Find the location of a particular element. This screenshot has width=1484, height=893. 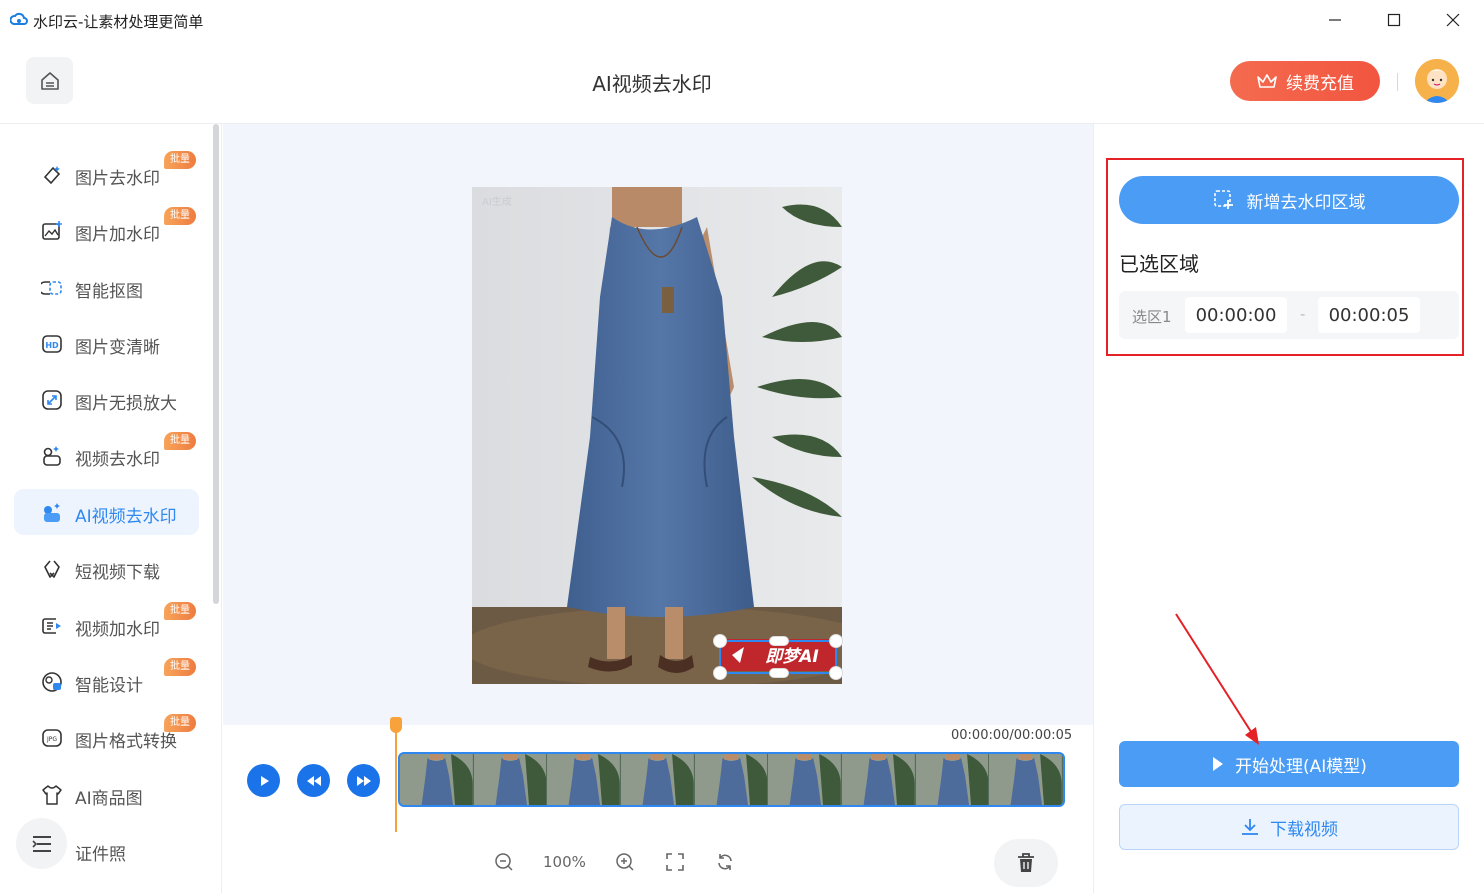

user-avatar is located at coordinates (1437, 81).